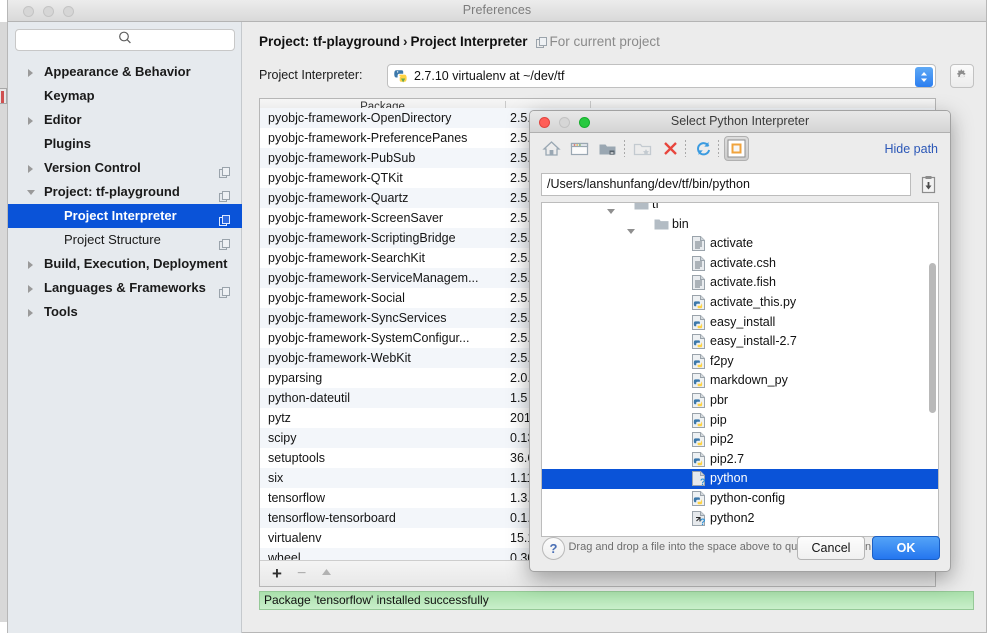  I want to click on project-interpreter-label: Project Interpreter:, so click(311, 75).